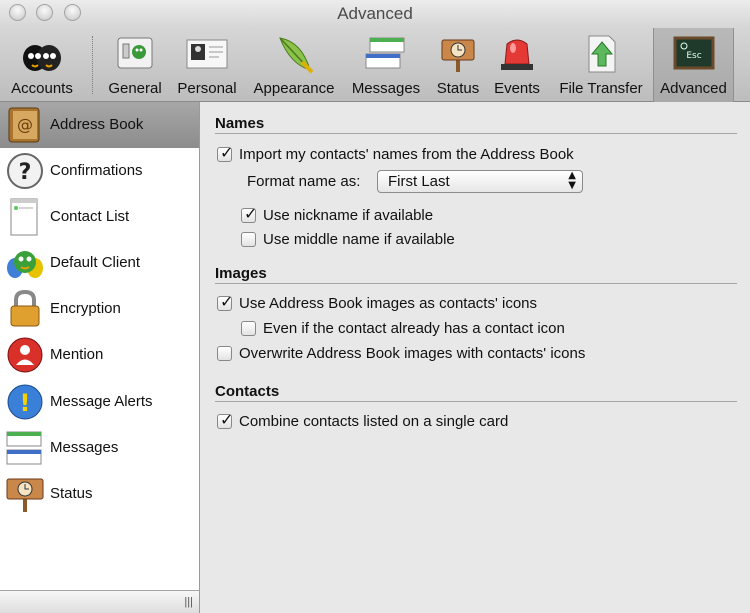 This screenshot has width=750, height=613. I want to click on sidebar-item-address-book: @ Address Book, so click(99, 125).